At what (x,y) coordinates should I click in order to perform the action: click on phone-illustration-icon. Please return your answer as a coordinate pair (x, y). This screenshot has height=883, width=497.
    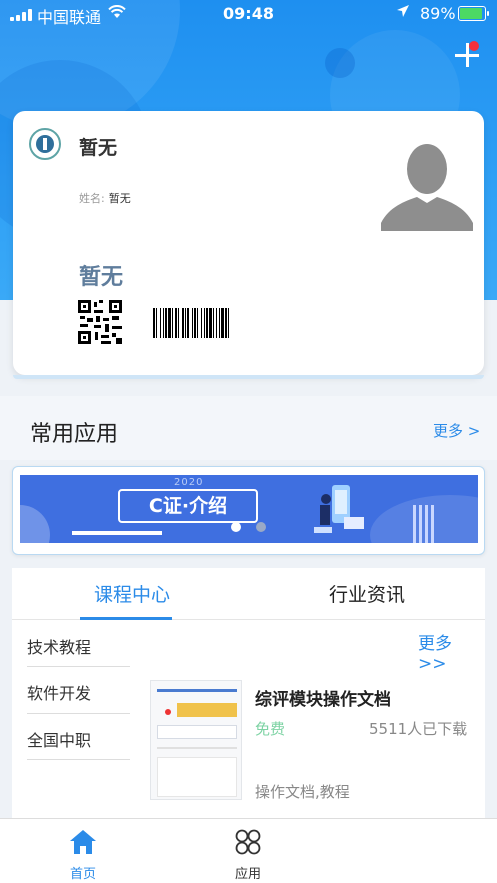
    Looking at the image, I should click on (339, 509).